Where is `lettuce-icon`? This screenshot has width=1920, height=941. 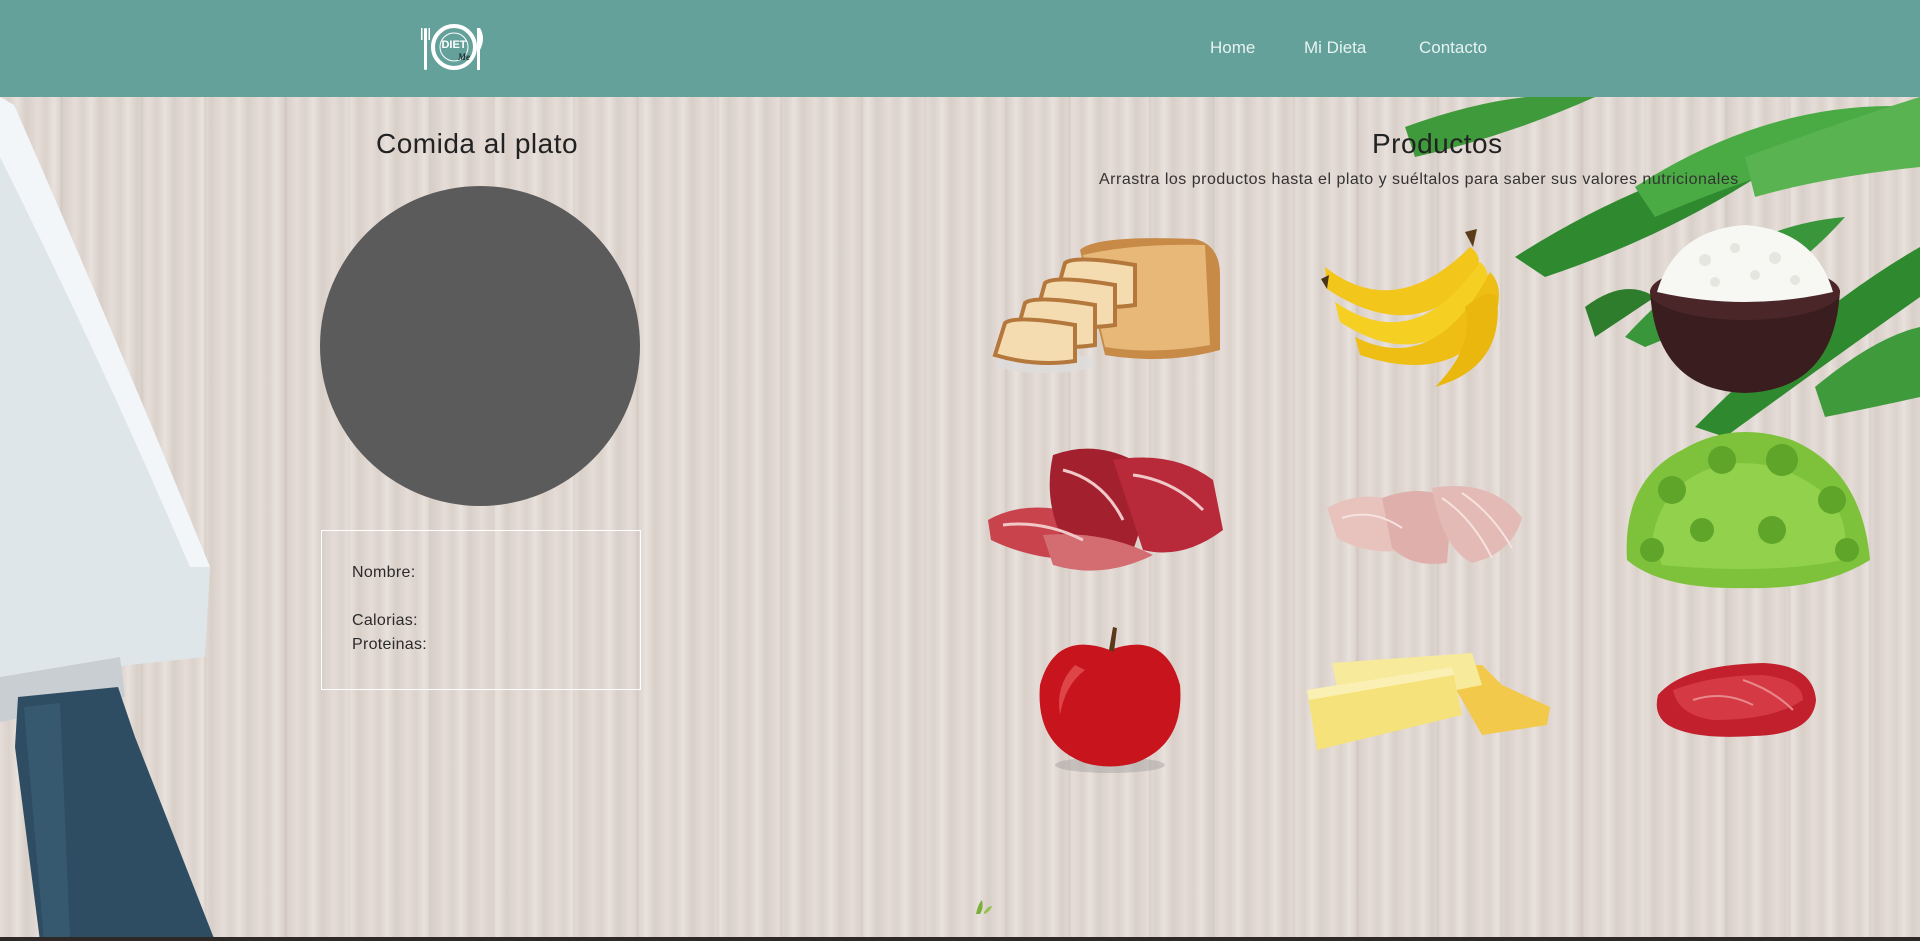
lettuce-icon is located at coordinates (1747, 505).